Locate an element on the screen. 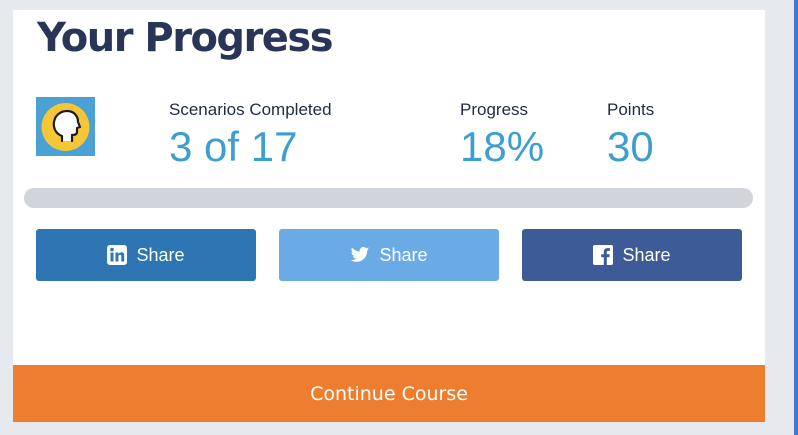  scenarios-value: 3 of 17 is located at coordinates (233, 146).